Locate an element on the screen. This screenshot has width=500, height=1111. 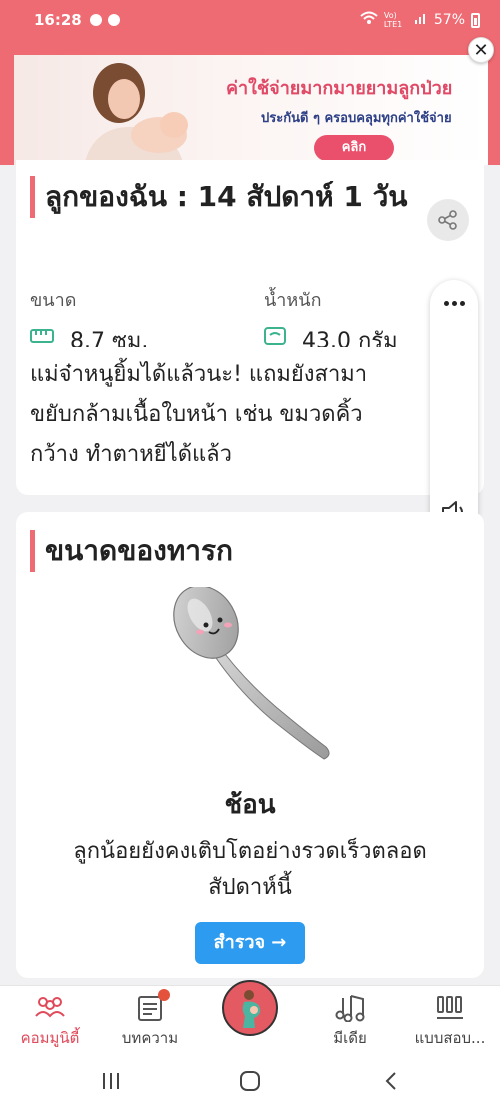
system-navigation-bar is located at coordinates (250, 1080).